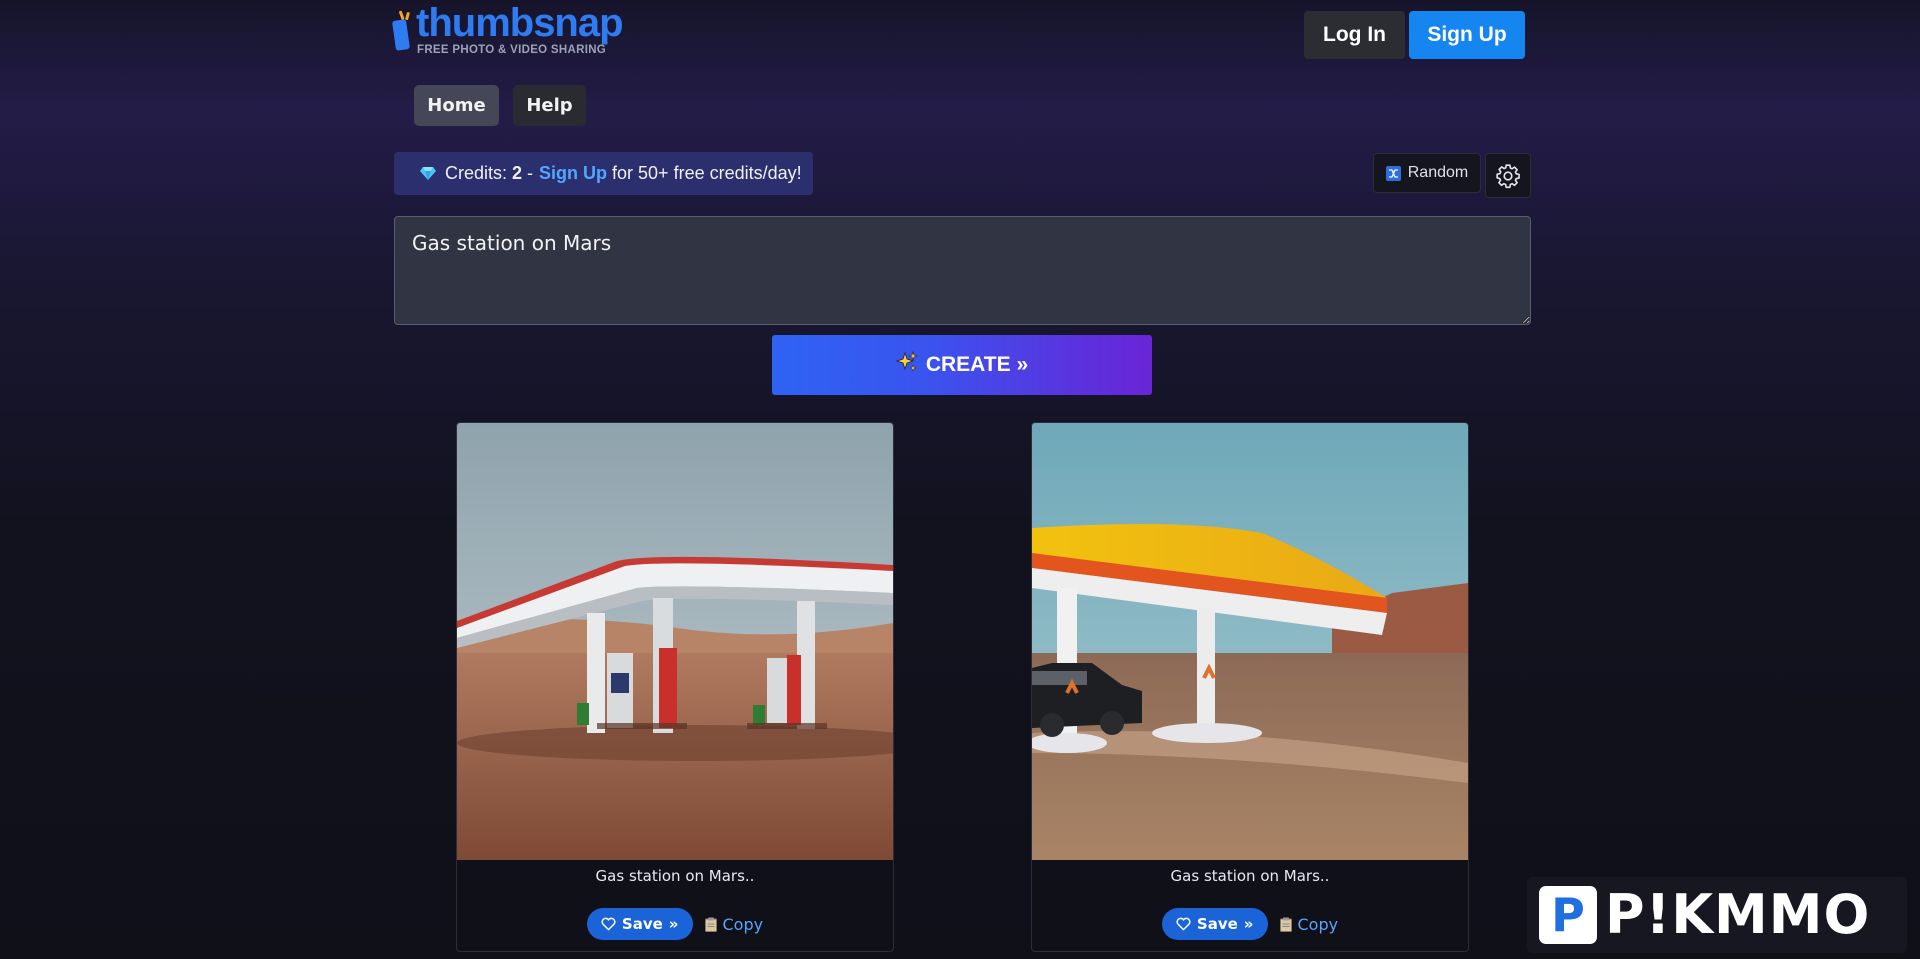 Image resolution: width=1920 pixels, height=959 pixels. I want to click on settings-button, so click(1508, 175).